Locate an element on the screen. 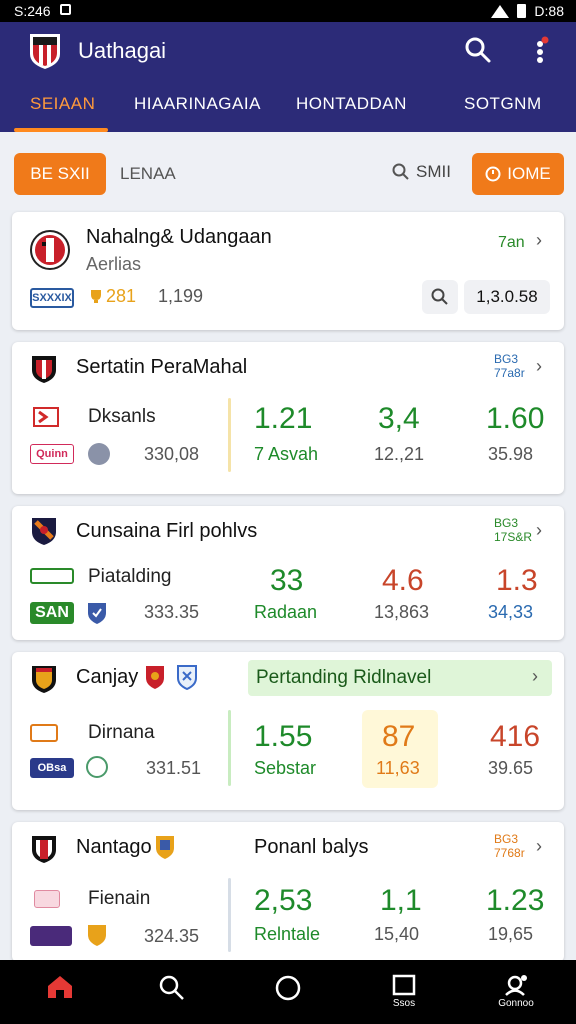  nav-search is located at coordinates (172, 994).